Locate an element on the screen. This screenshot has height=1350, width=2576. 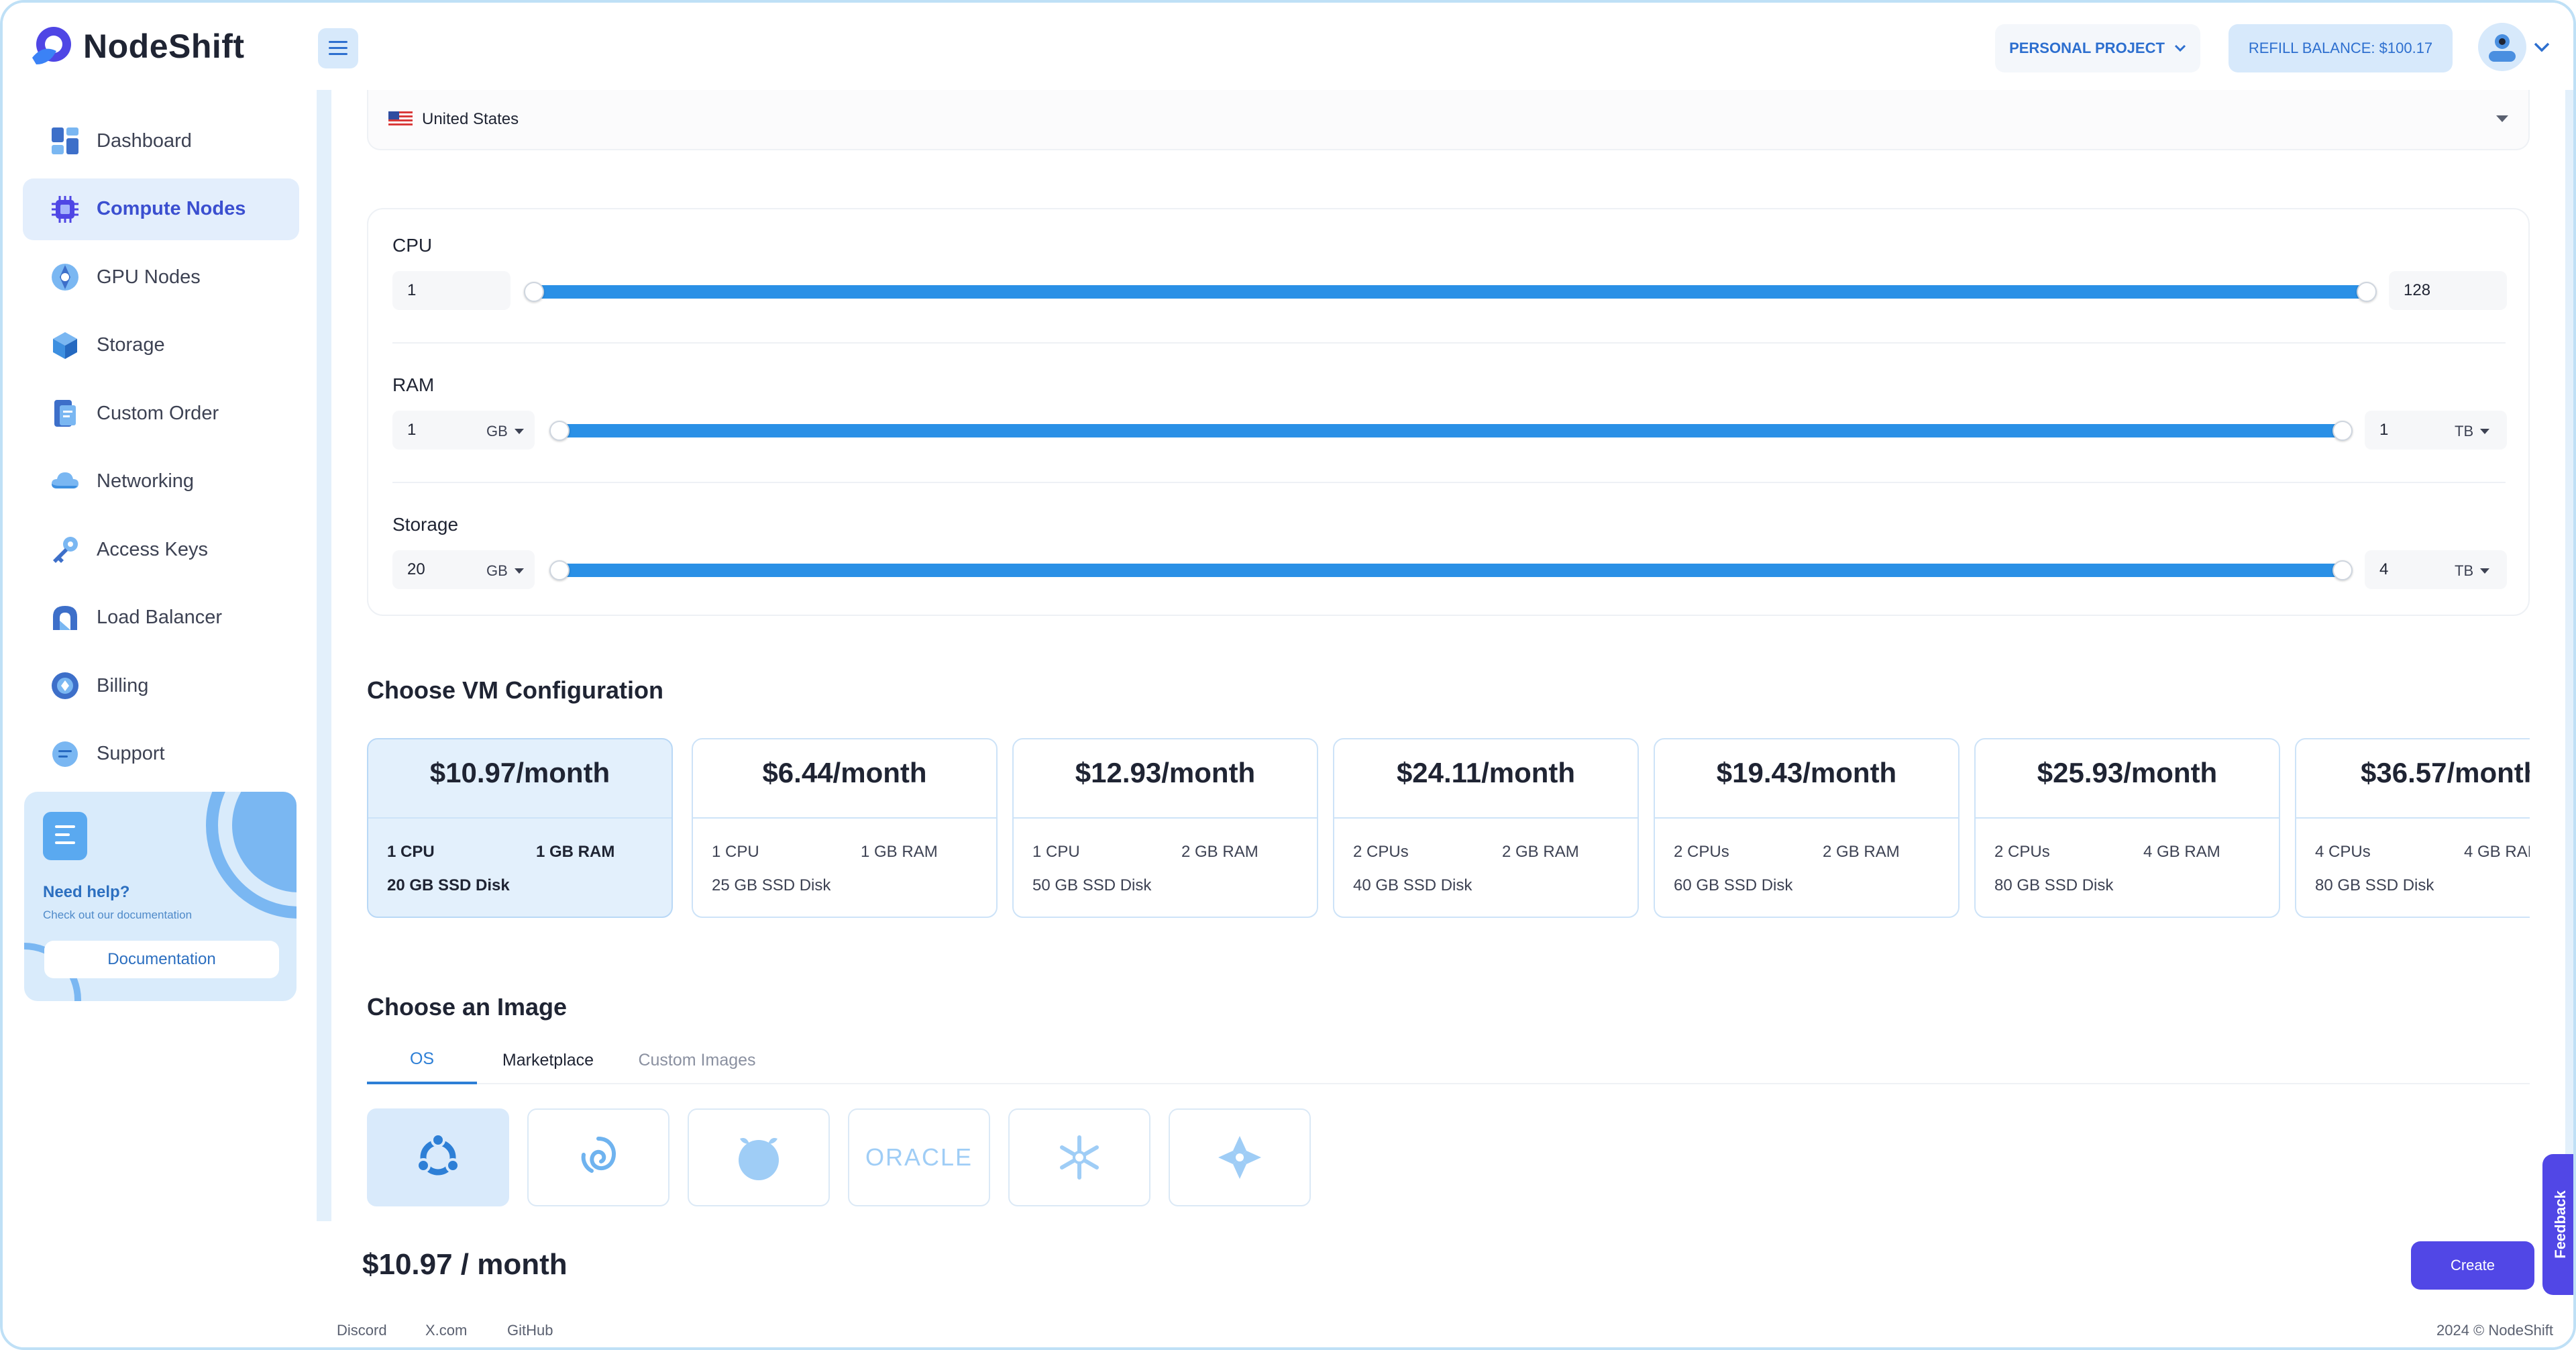
storage-max-handle is located at coordinates (2342, 570).